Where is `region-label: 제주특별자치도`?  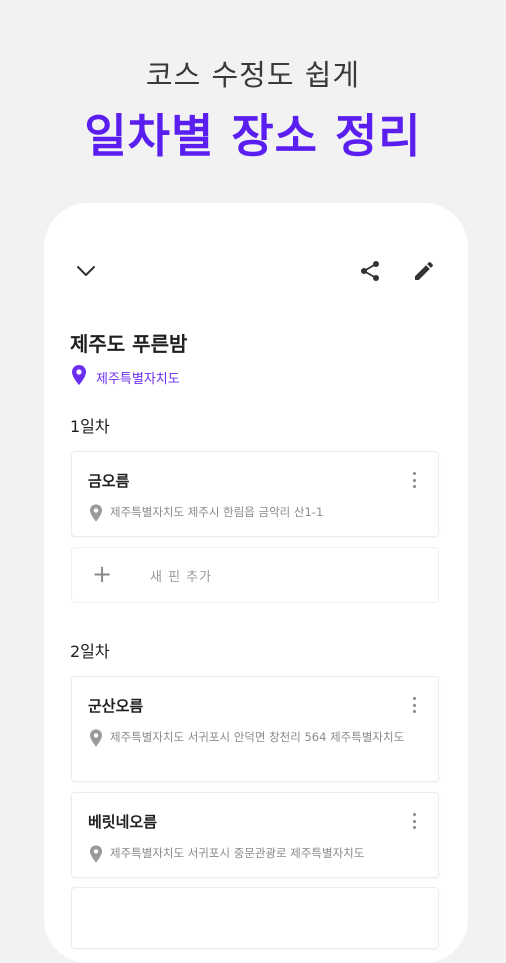 region-label: 제주특별자치도 is located at coordinates (138, 379).